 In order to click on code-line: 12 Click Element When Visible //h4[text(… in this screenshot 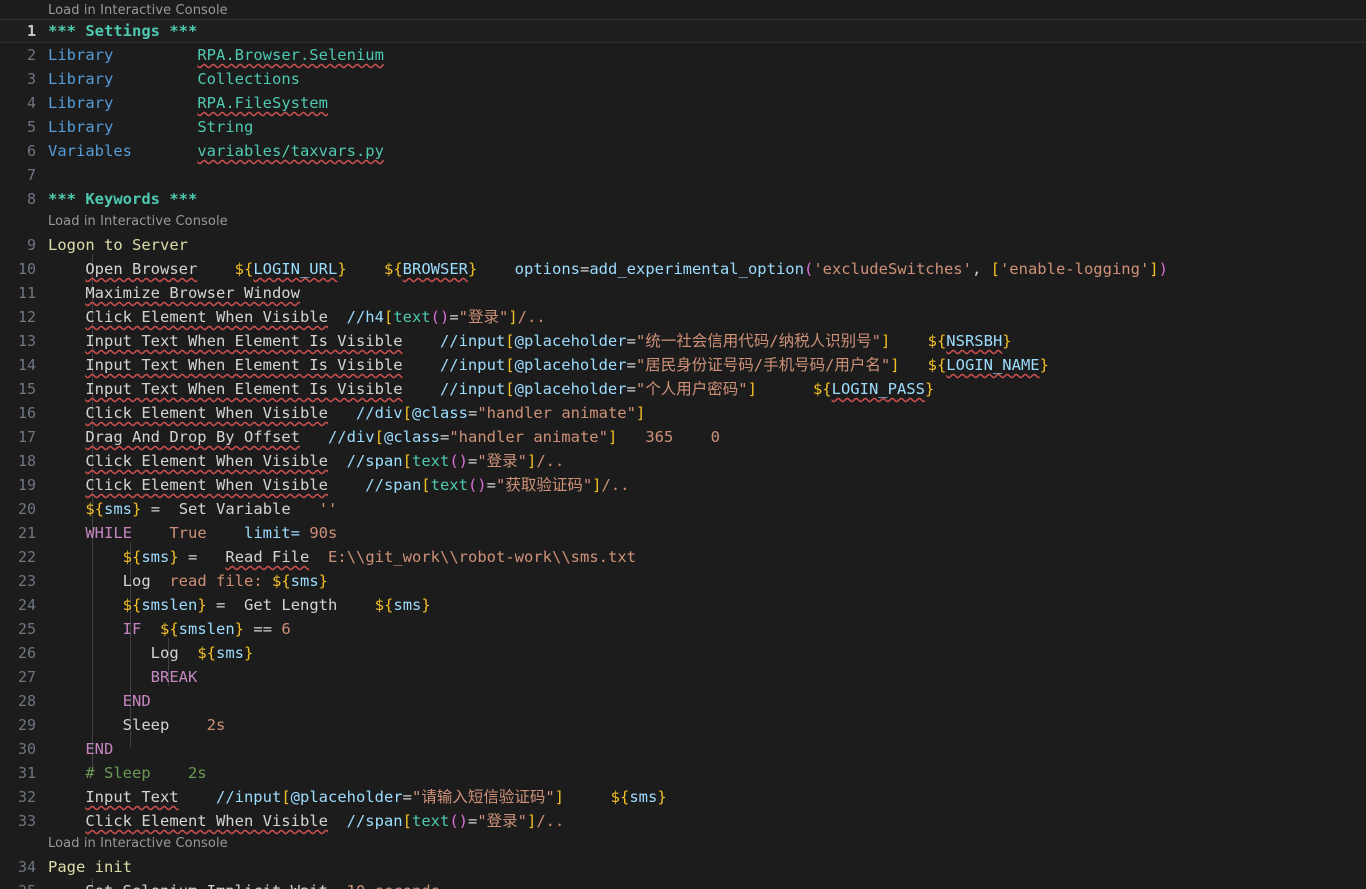, I will do `click(683, 317)`.